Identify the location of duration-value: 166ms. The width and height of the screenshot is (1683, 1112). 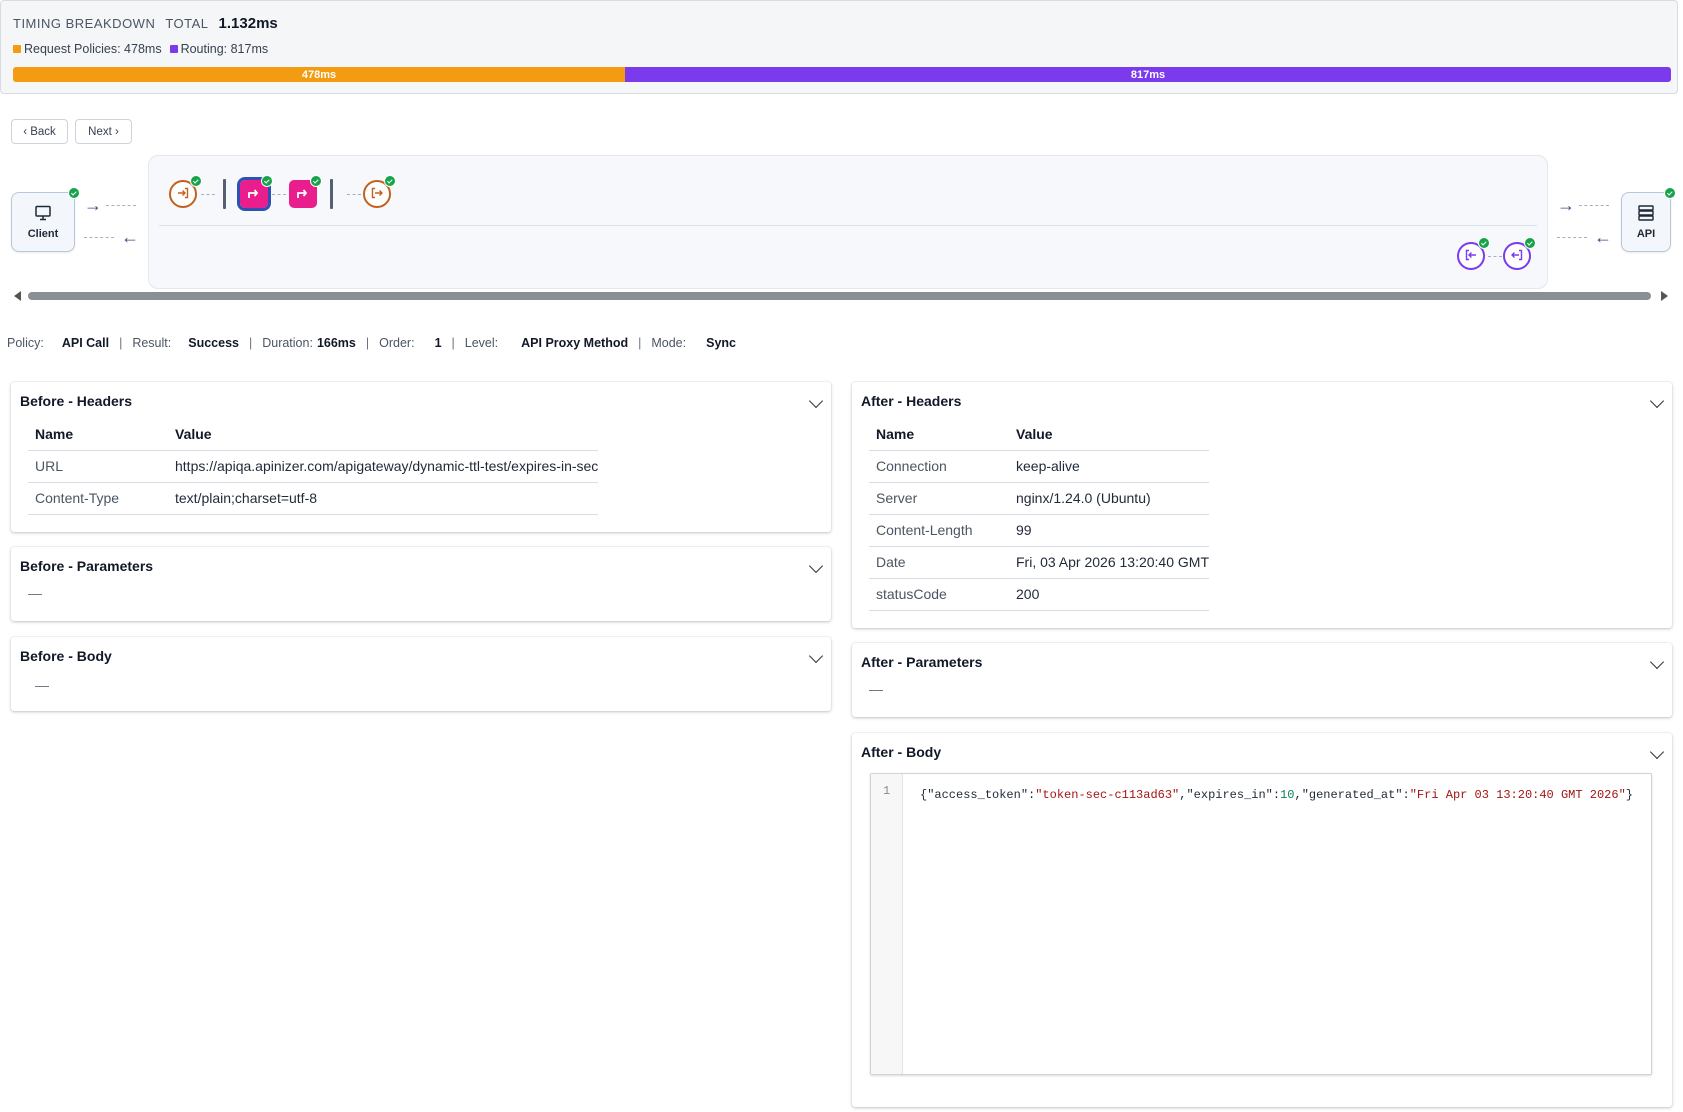
(336, 343).